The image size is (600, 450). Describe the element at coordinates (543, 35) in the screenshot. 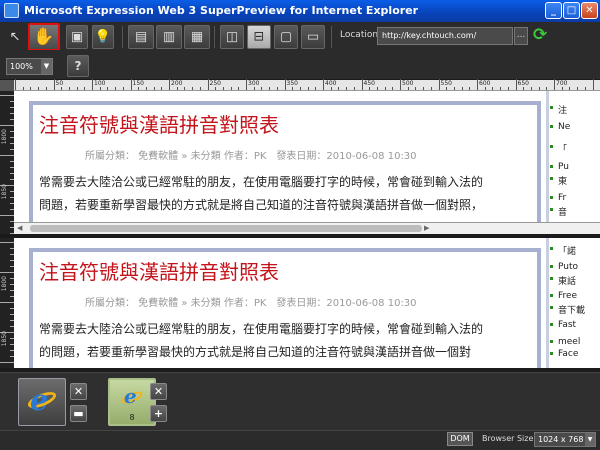

I see `refresh-icon: ⟳` at that location.